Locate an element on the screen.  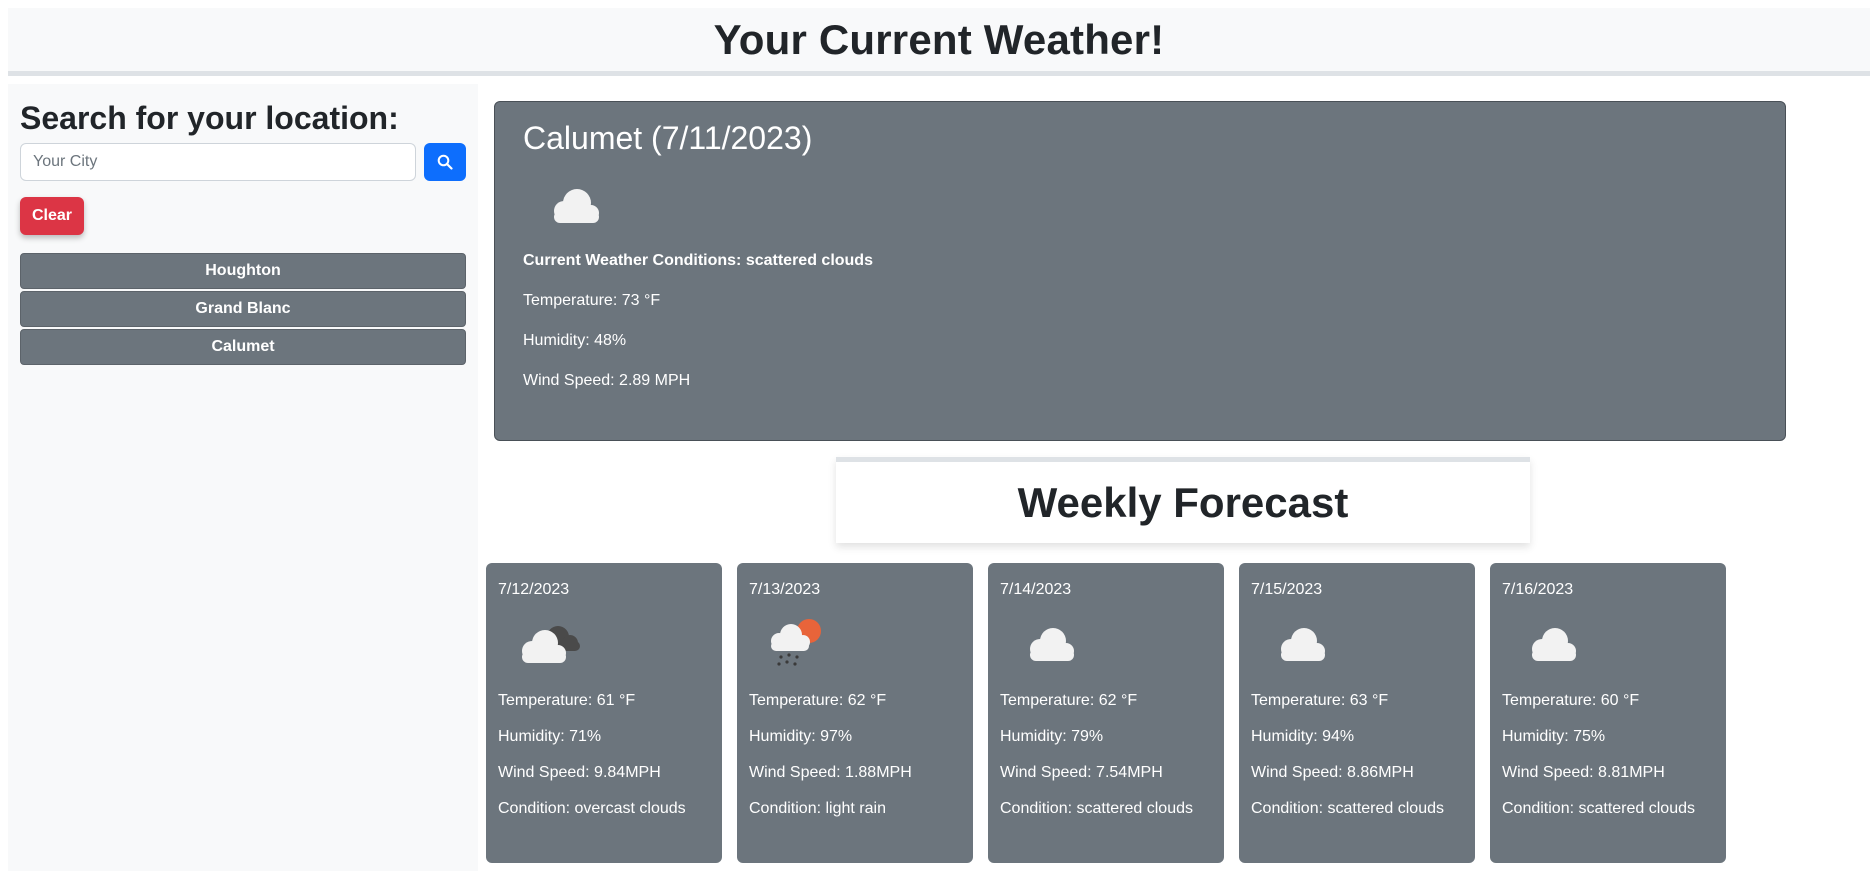
forecast-date: 7/16/2023 is located at coordinates (1538, 589).